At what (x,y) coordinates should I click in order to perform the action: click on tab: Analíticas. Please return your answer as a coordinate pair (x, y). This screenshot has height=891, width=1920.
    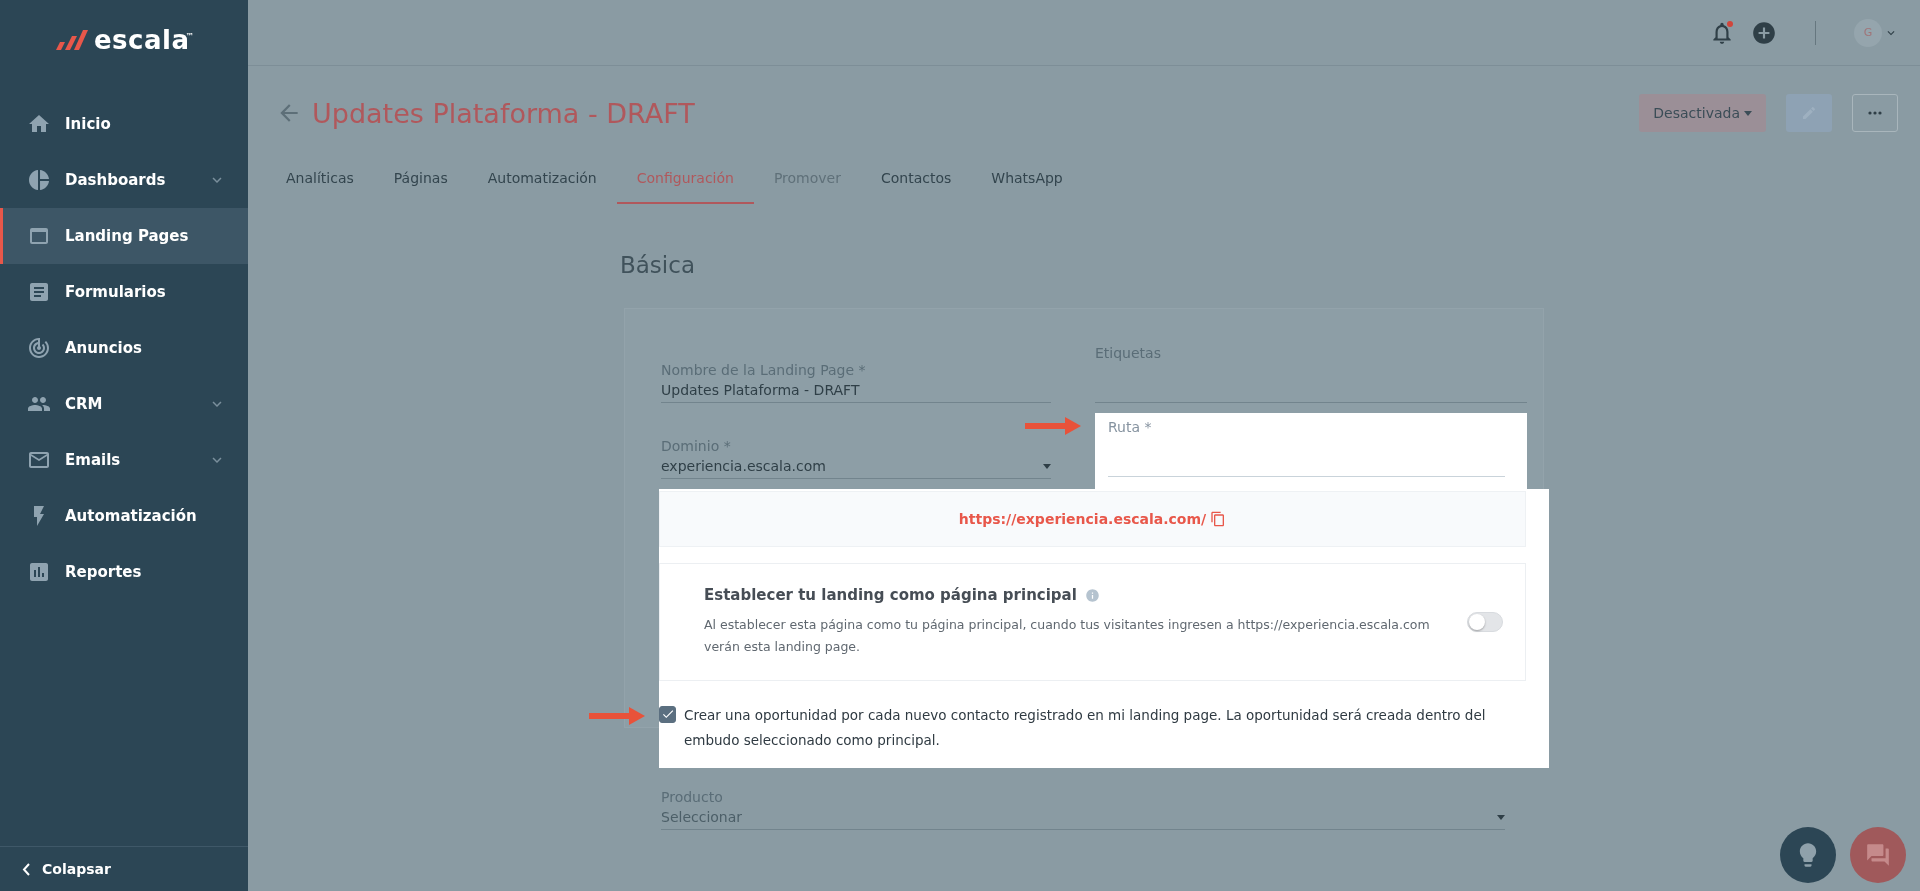
    Looking at the image, I should click on (320, 181).